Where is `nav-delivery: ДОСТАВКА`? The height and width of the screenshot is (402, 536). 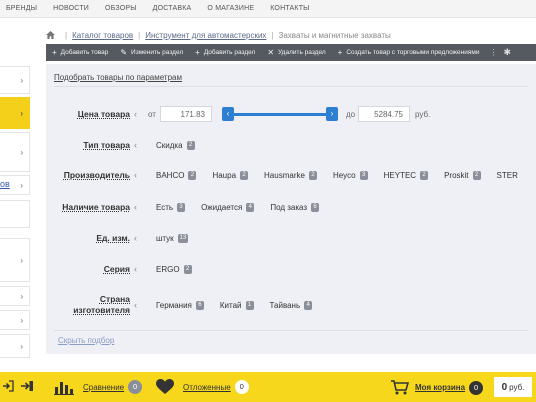
nav-delivery: ДОСТАВКА is located at coordinates (172, 8).